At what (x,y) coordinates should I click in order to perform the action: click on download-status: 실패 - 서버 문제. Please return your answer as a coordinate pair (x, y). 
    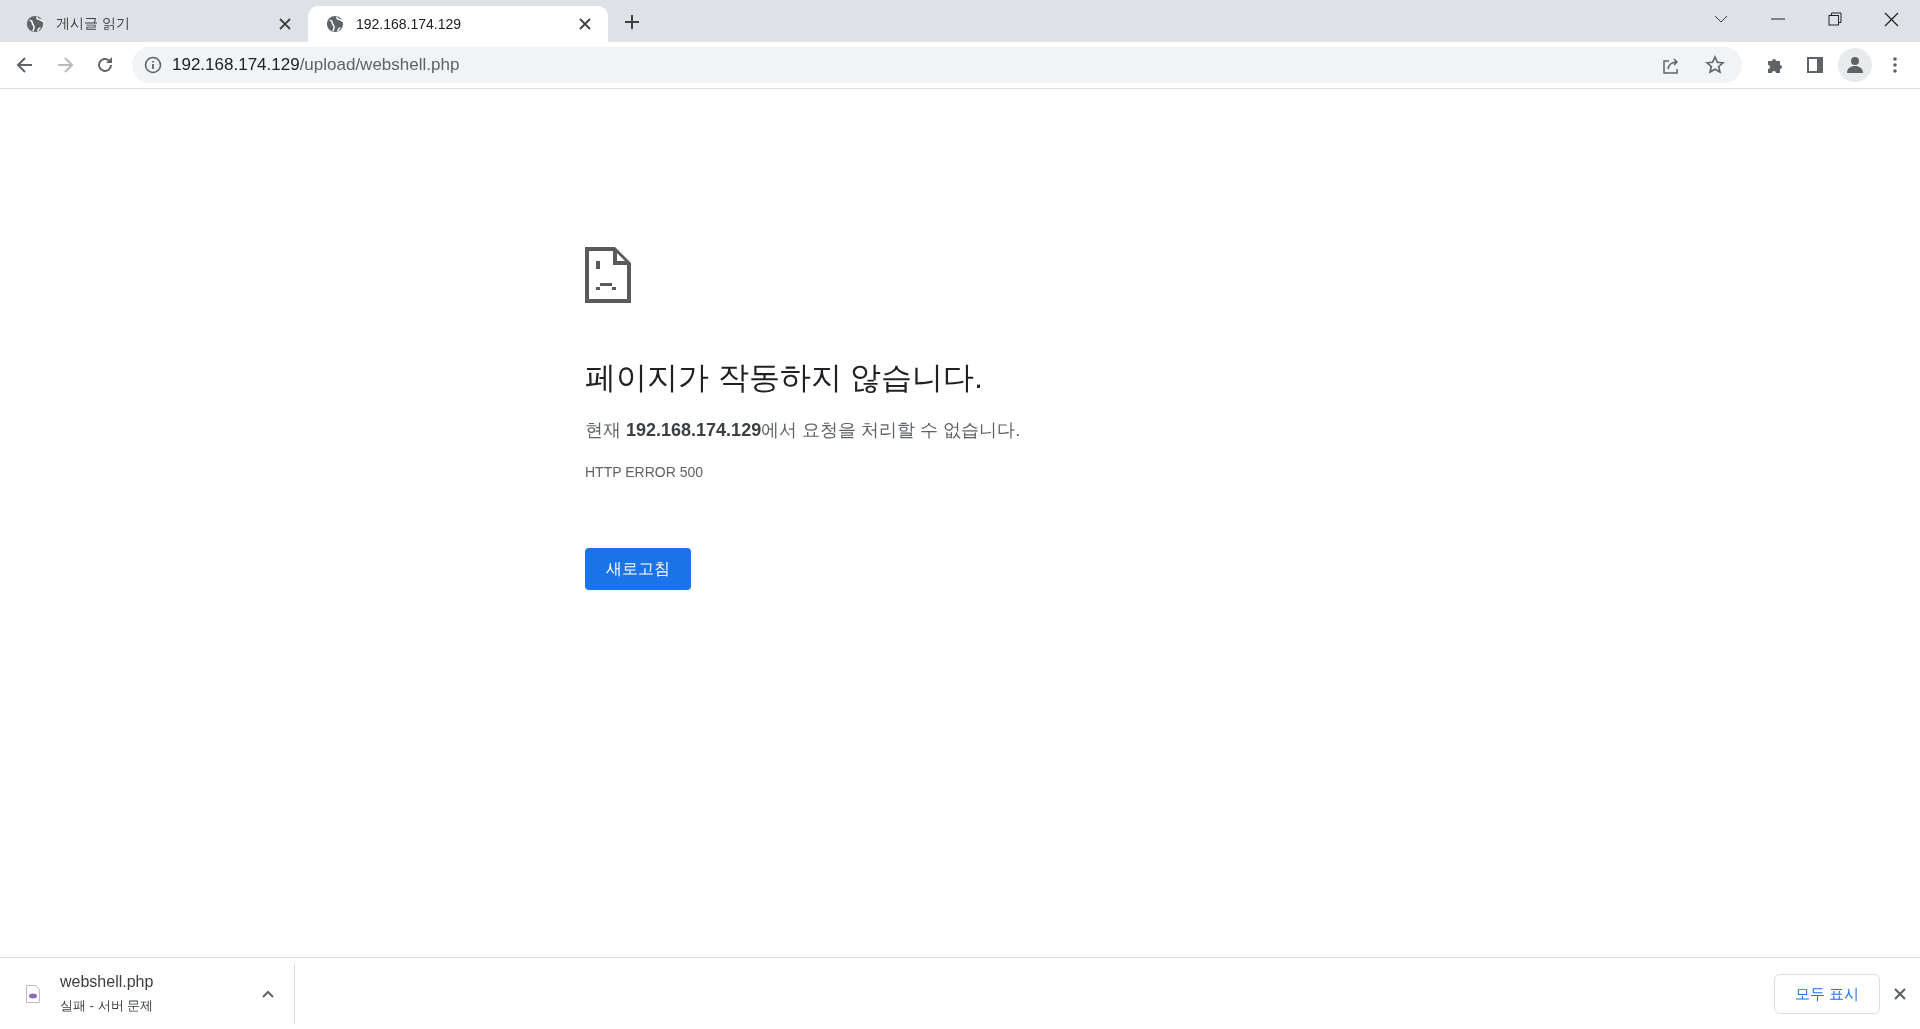
    Looking at the image, I should click on (107, 1006).